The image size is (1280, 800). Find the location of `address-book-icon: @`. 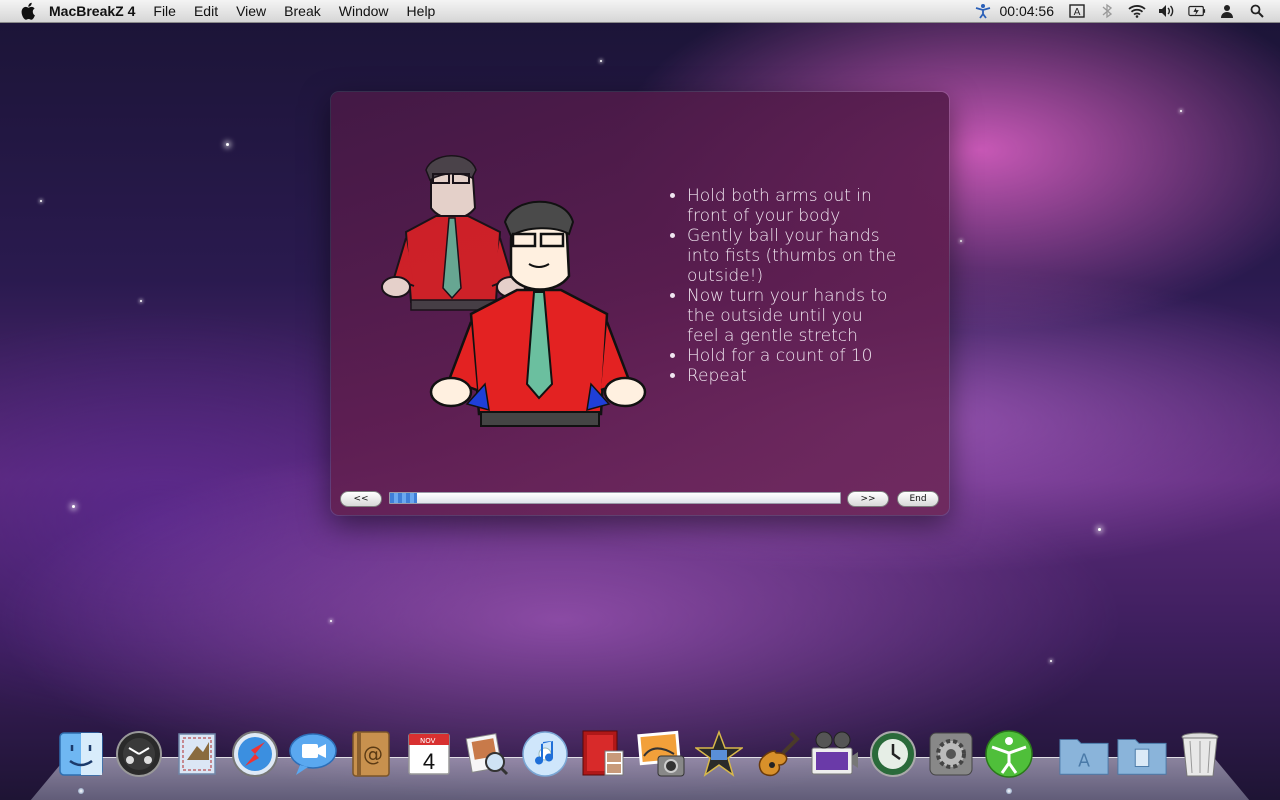

address-book-icon: @ is located at coordinates (371, 754).